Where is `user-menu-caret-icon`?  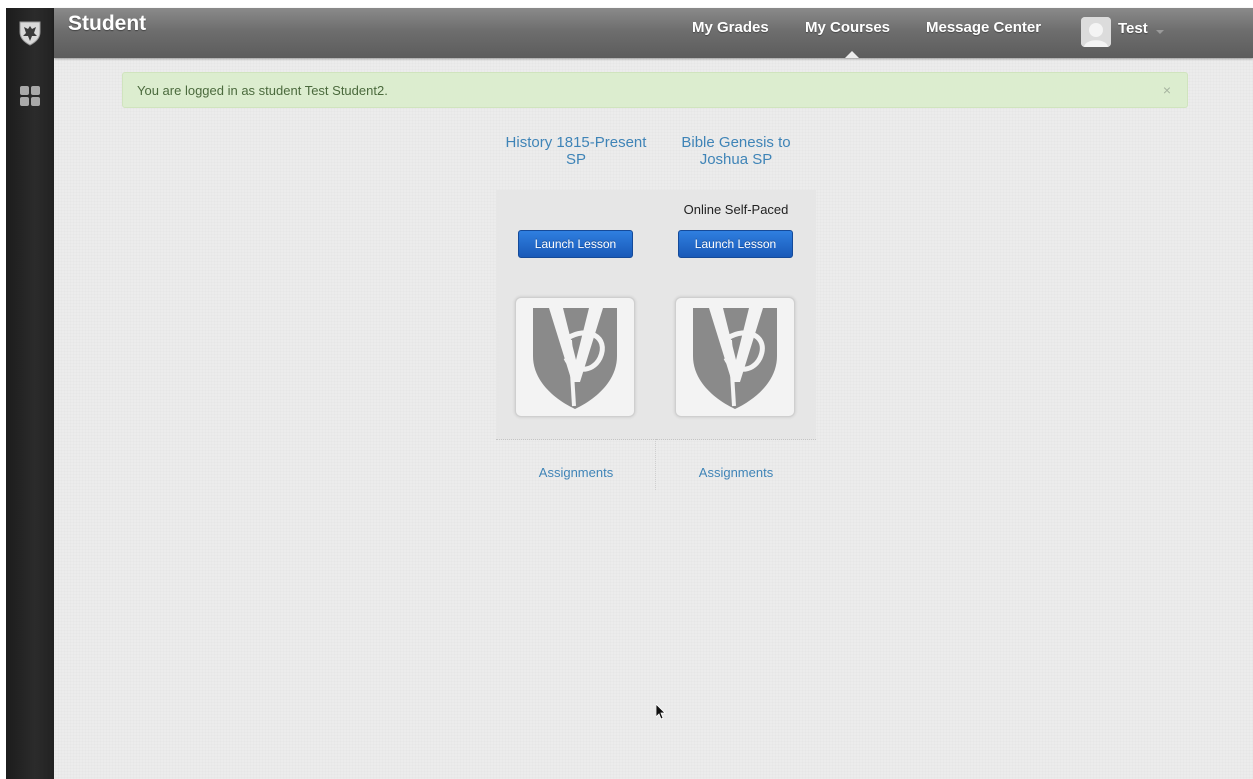
user-menu-caret-icon is located at coordinates (1160, 32).